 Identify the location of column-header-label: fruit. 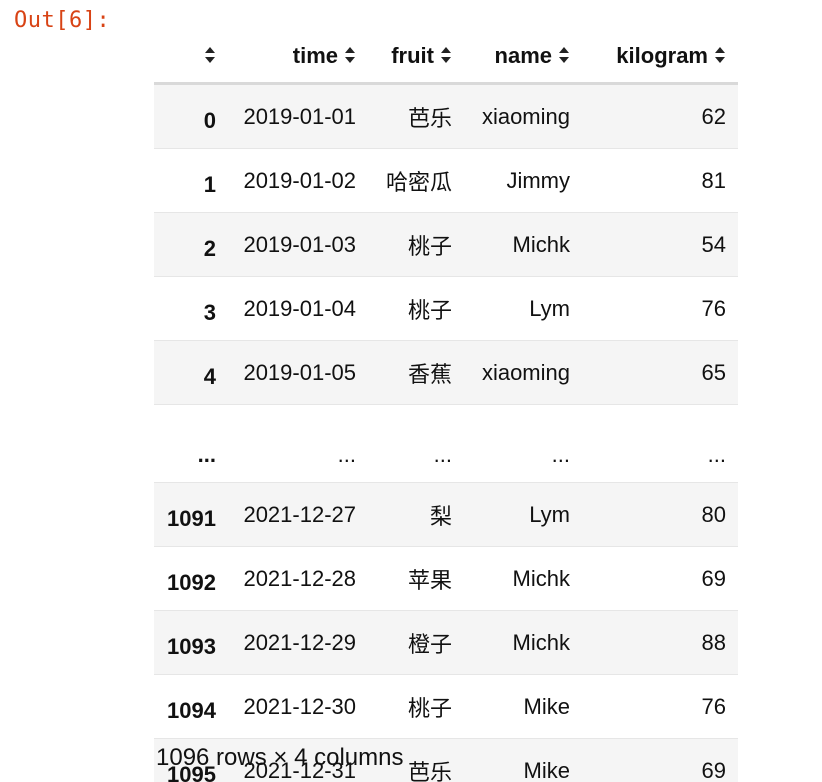
(412, 56).